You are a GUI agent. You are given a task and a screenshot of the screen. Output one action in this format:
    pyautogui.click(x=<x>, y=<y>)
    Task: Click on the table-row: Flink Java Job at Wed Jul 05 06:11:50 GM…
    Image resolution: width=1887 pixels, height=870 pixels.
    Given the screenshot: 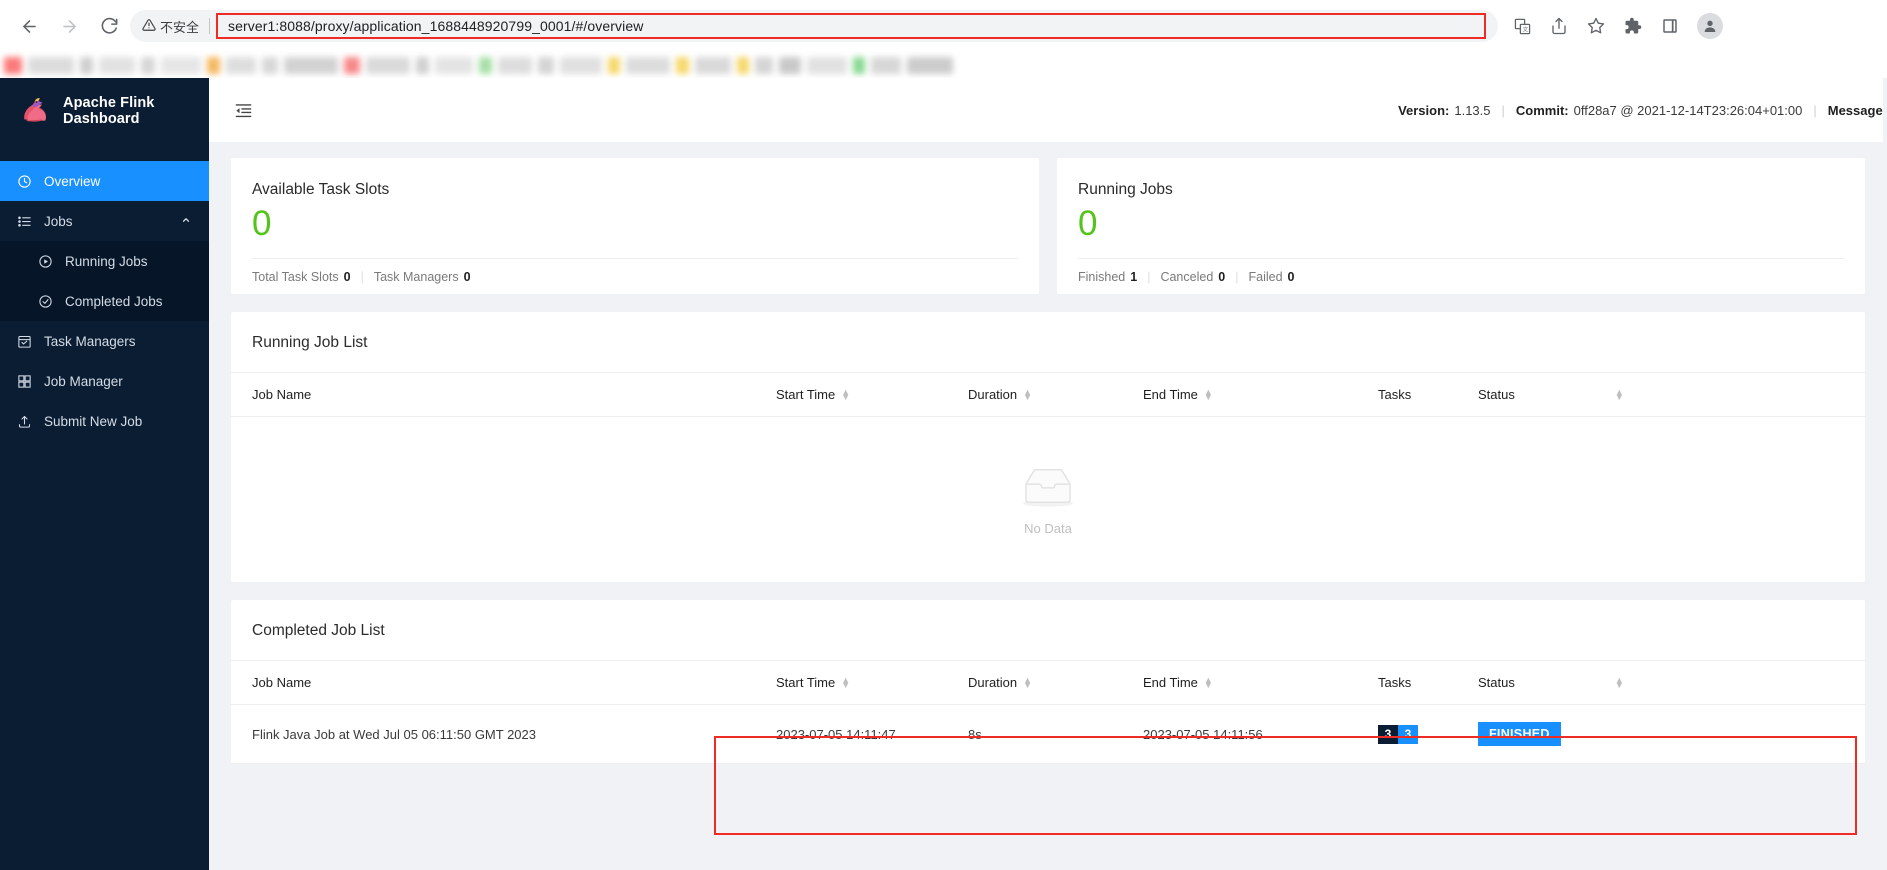 What is the action you would take?
    pyautogui.click(x=1048, y=734)
    